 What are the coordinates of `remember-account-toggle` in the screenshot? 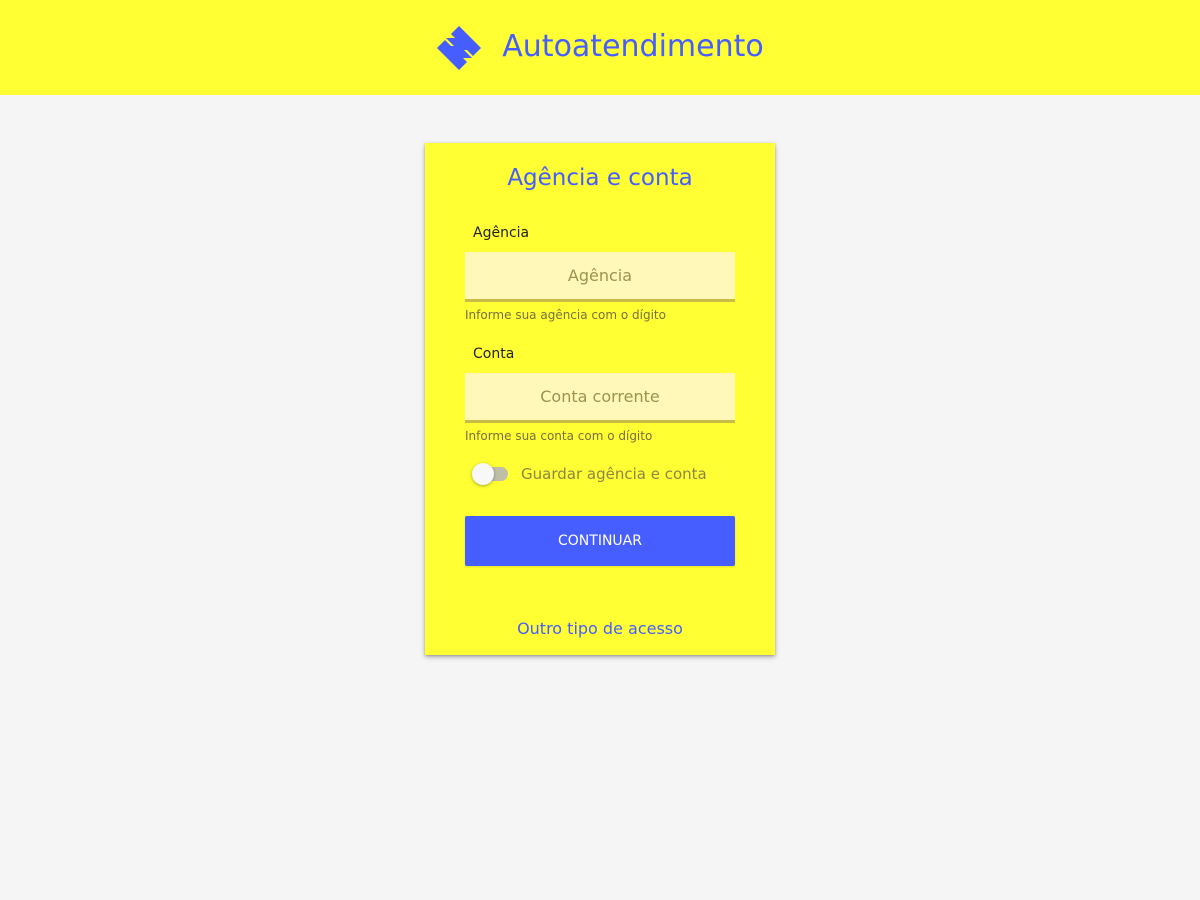 It's located at (492, 474).